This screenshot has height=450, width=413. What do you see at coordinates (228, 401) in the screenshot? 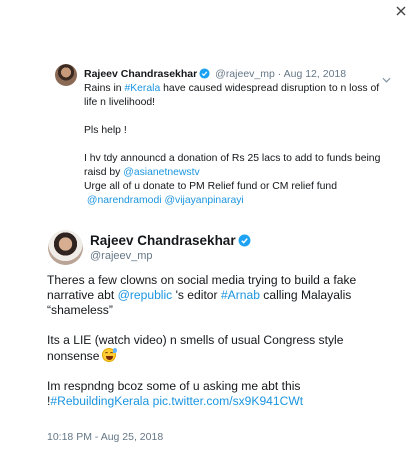
I see `media-link: pic.twitter.com/sx9K941CWt` at bounding box center [228, 401].